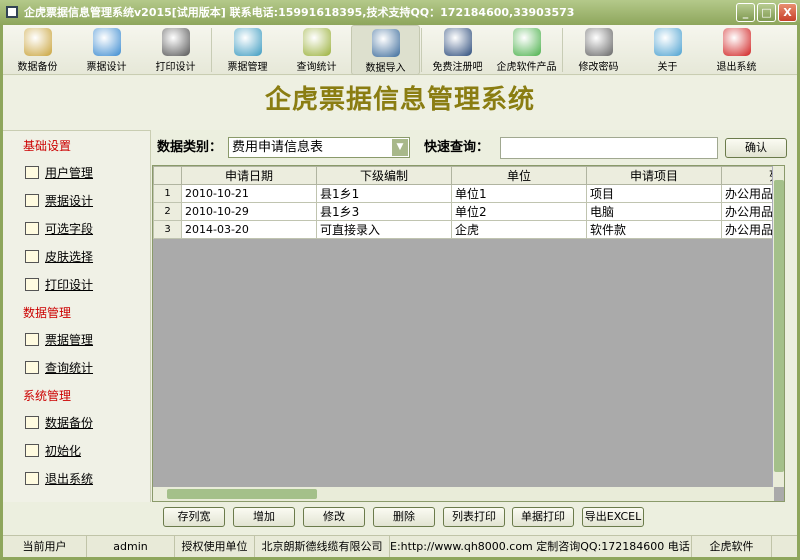  I want to click on table-cell: 单位1, so click(519, 193).